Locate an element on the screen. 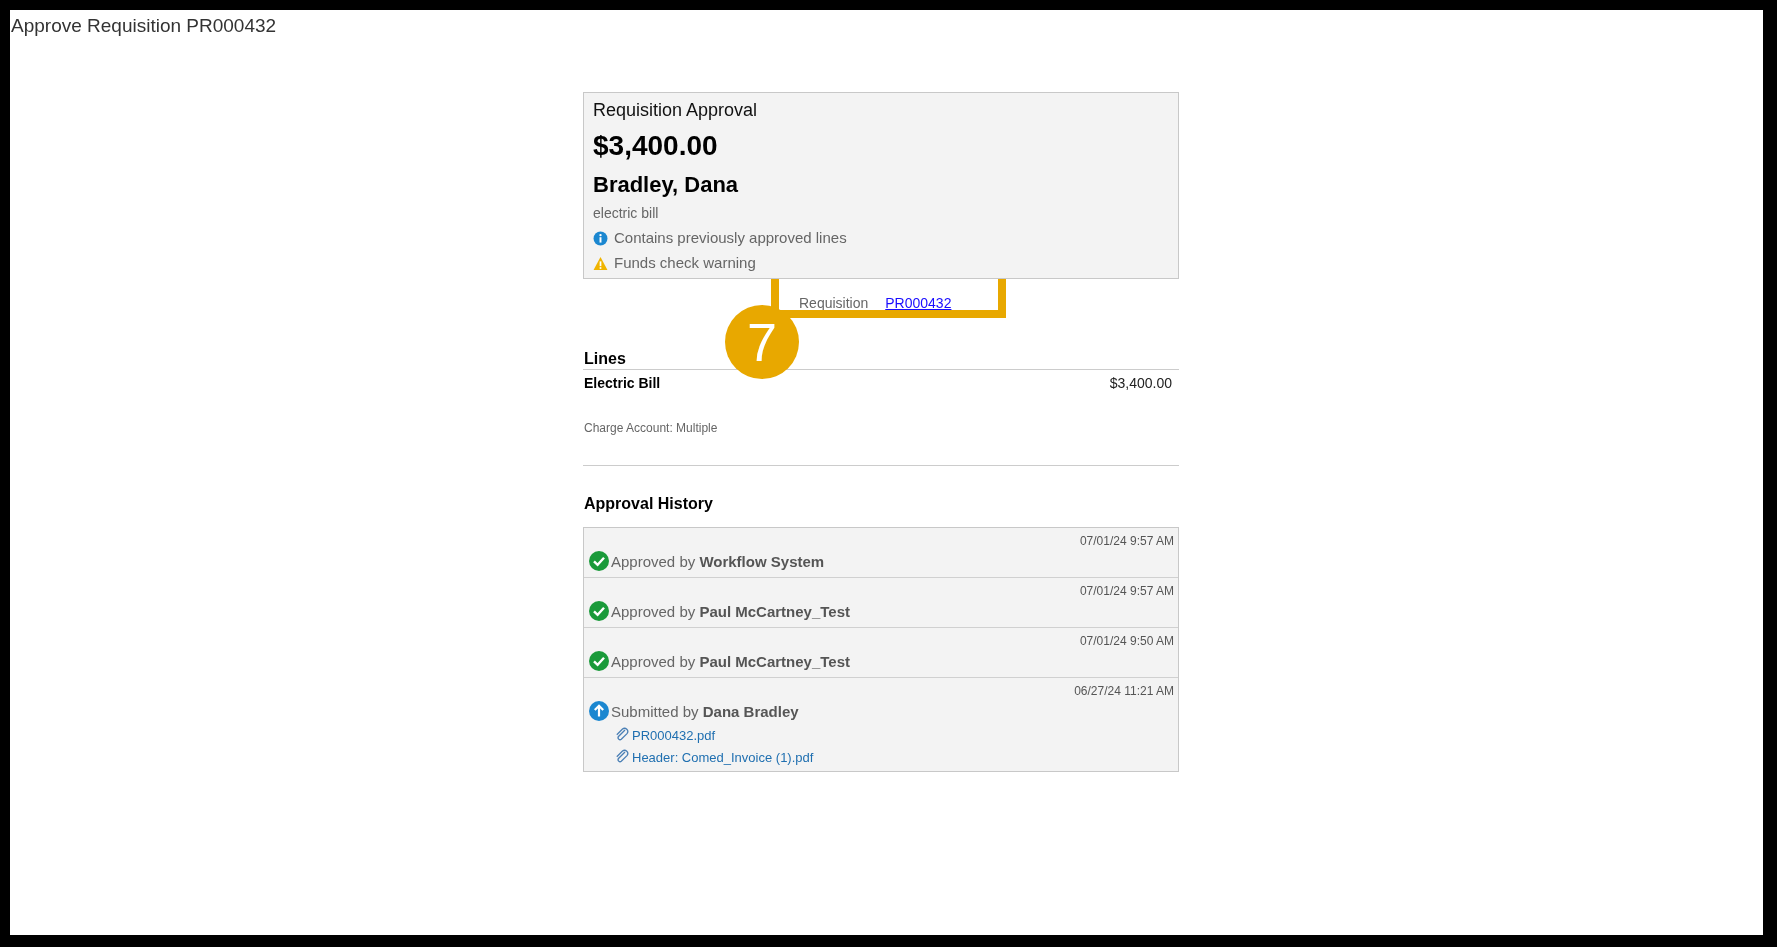 Image resolution: width=1777 pixels, height=947 pixels. notice-text: Contains previously approved lines is located at coordinates (730, 238).